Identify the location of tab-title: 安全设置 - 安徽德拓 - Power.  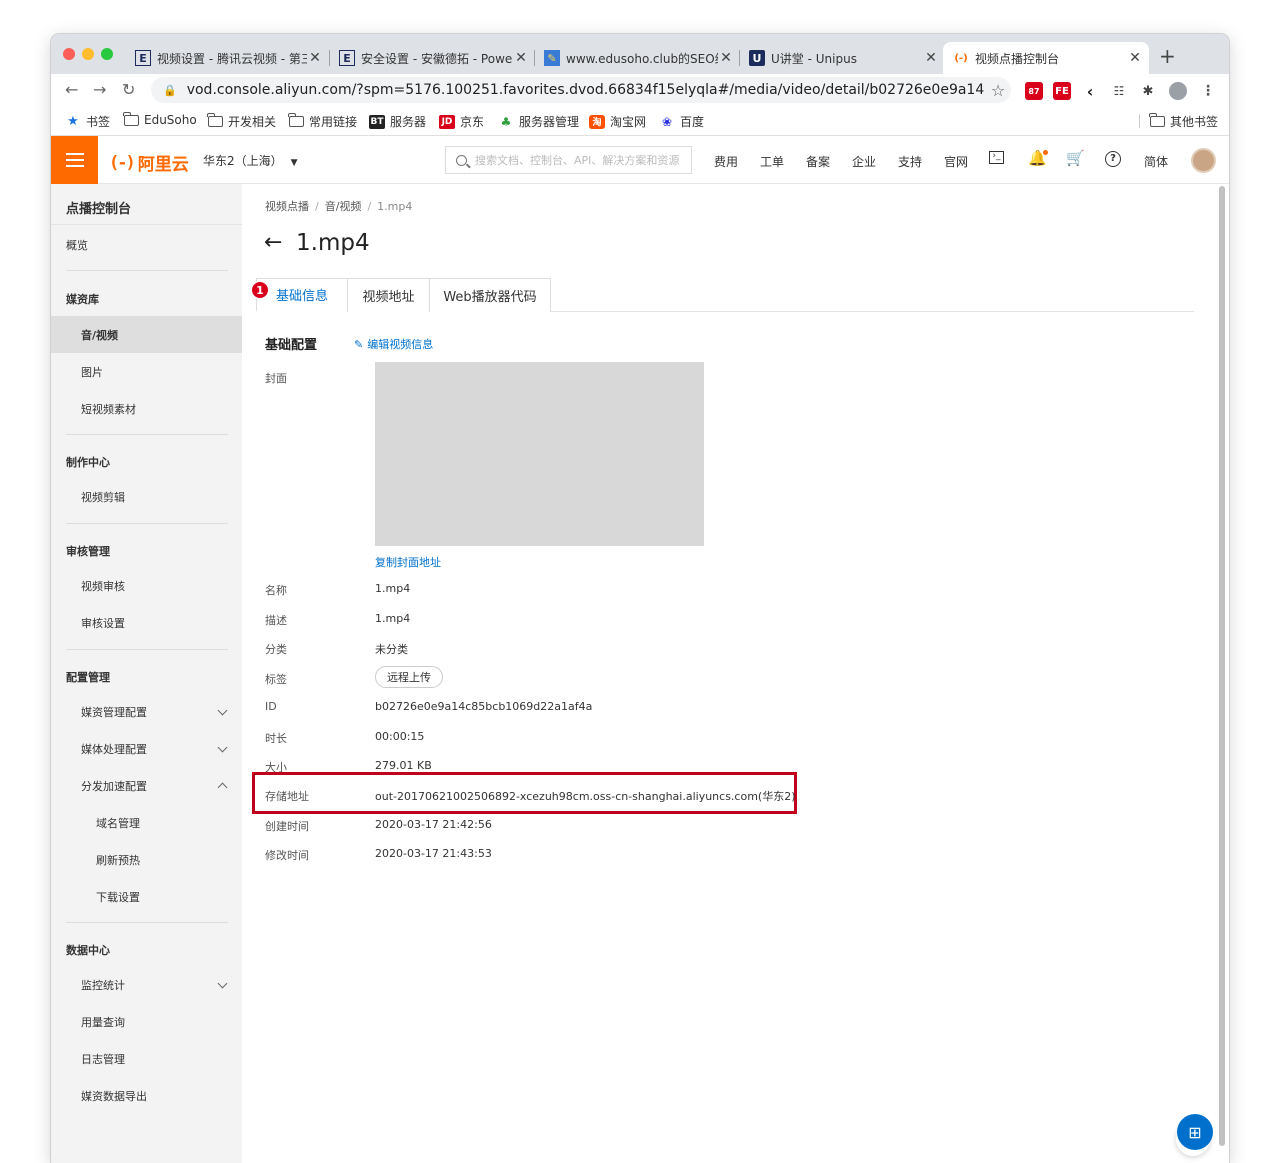
(437, 58).